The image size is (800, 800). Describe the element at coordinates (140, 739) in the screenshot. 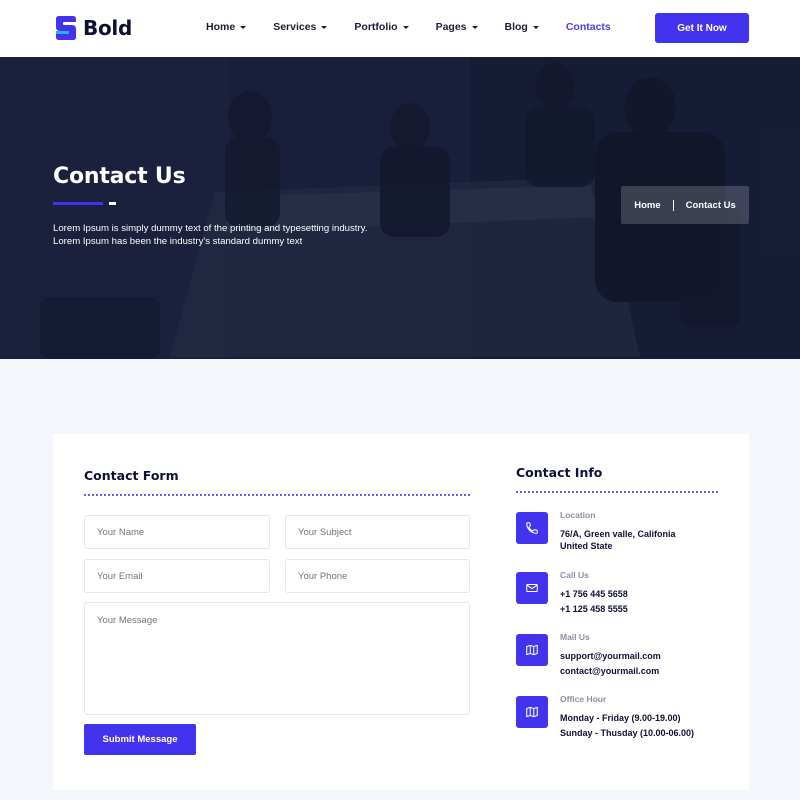

I see `submit-message-button: Submit Message` at that location.